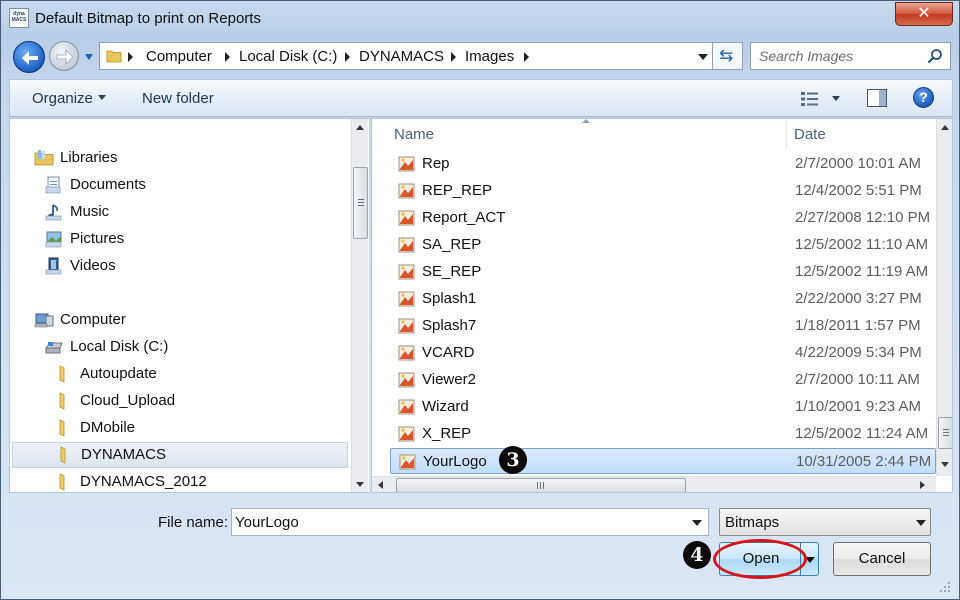 This screenshot has height=600, width=960. I want to click on file-row: SE_REP 12/5/2002 11:19 AM, so click(663, 272).